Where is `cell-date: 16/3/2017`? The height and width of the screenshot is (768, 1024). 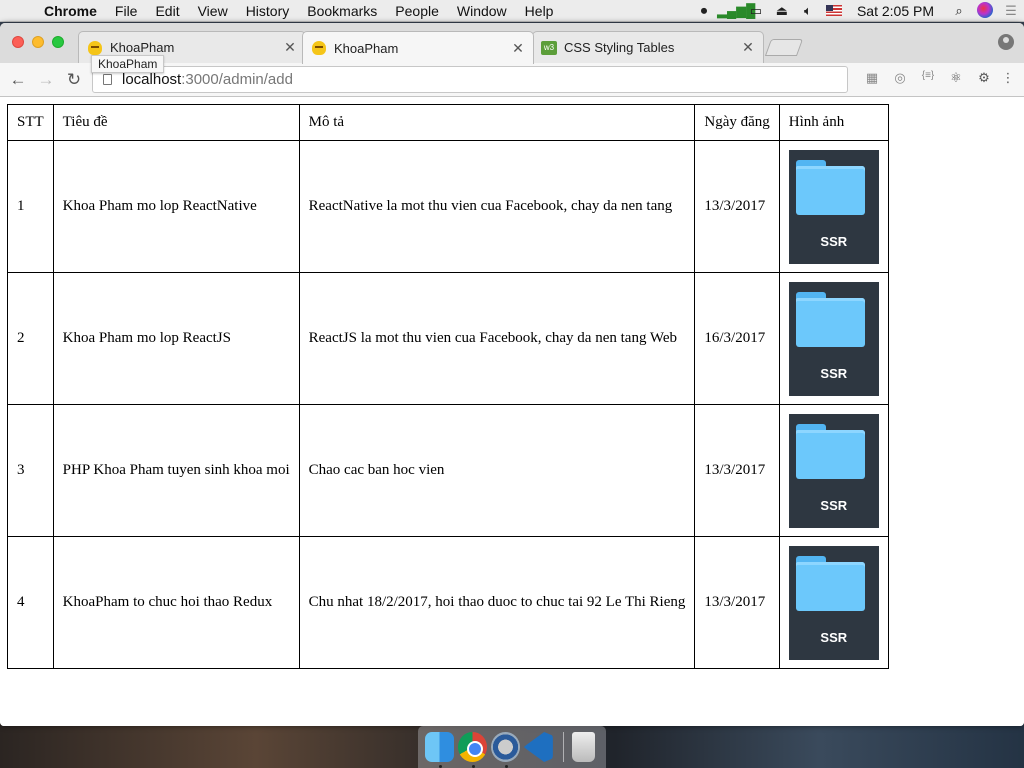
cell-date: 16/3/2017 is located at coordinates (737, 338).